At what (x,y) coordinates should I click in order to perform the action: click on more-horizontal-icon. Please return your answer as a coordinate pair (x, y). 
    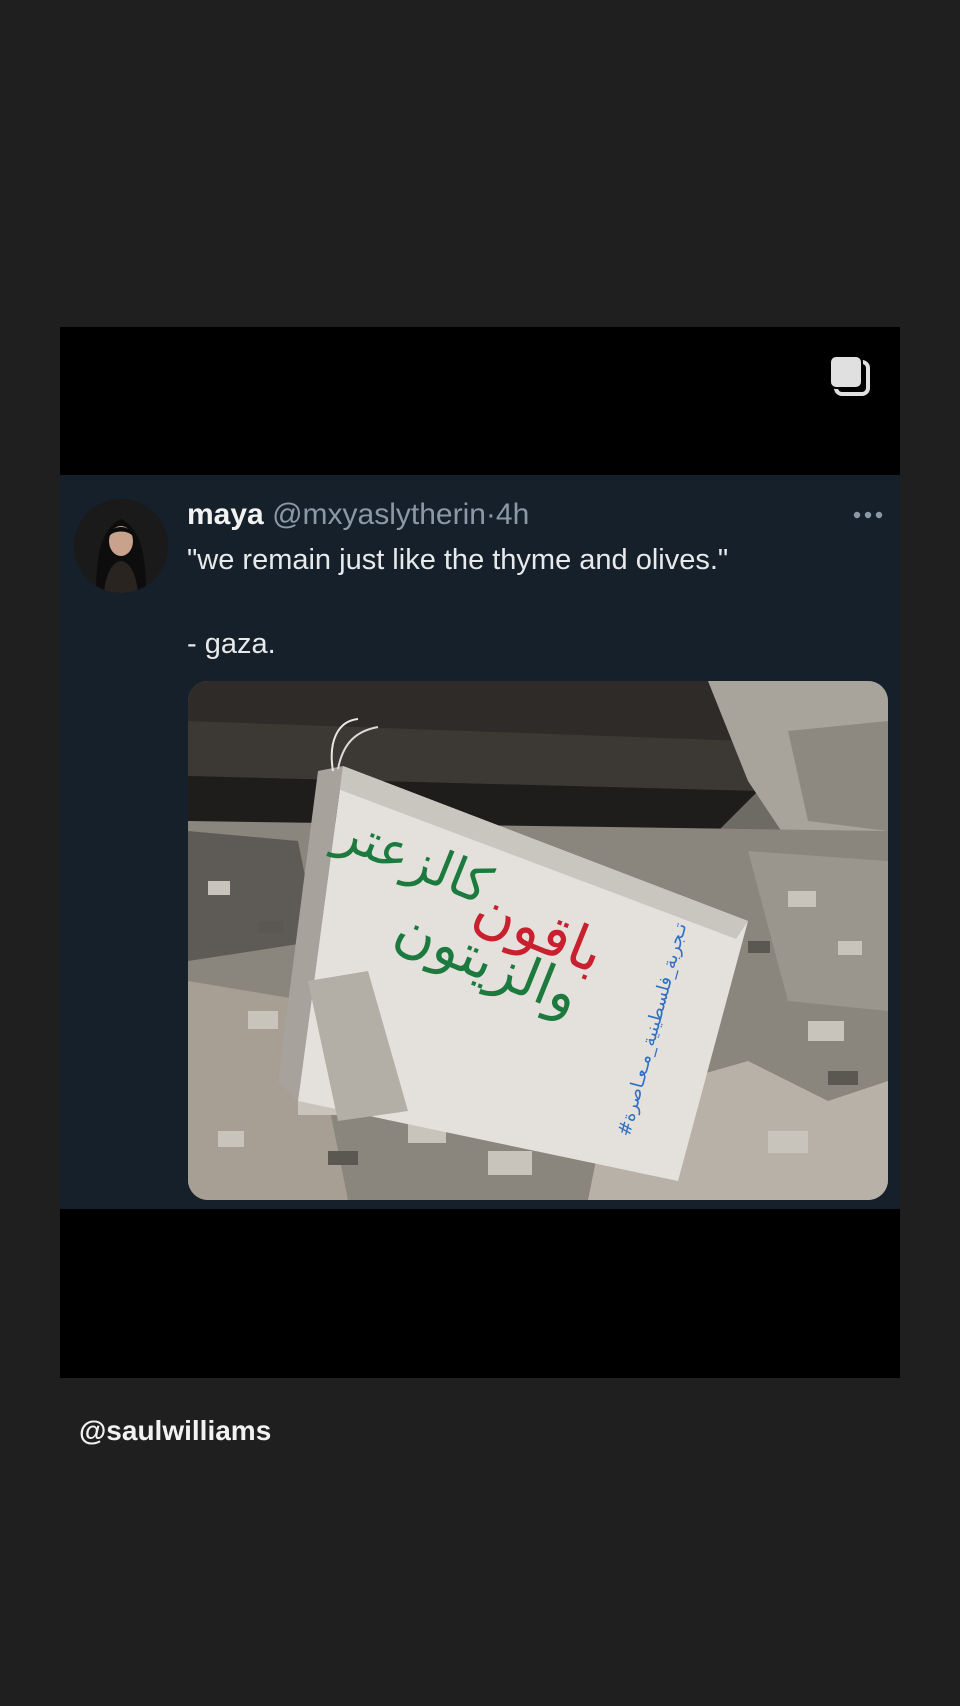
    Looking at the image, I should click on (868, 513).